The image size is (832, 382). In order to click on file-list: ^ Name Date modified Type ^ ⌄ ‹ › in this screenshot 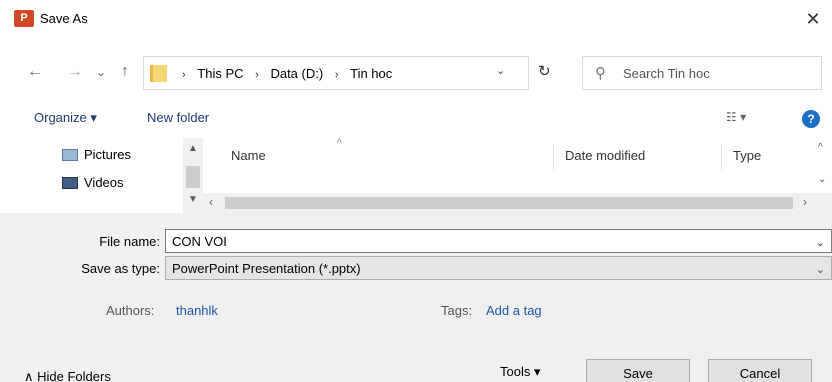, I will do `click(517, 175)`.